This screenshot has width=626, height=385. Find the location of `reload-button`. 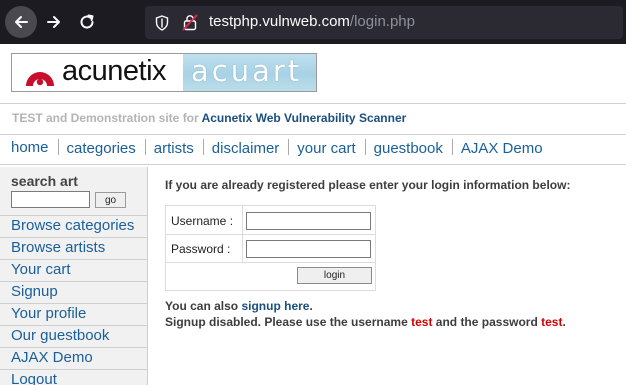

reload-button is located at coordinates (87, 22).